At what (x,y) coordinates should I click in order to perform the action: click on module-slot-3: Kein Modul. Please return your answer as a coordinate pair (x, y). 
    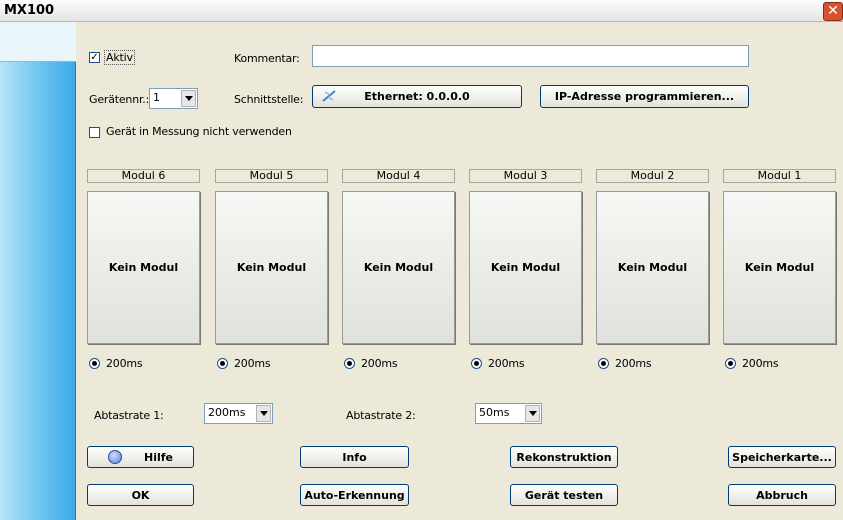
    Looking at the image, I should click on (525, 267).